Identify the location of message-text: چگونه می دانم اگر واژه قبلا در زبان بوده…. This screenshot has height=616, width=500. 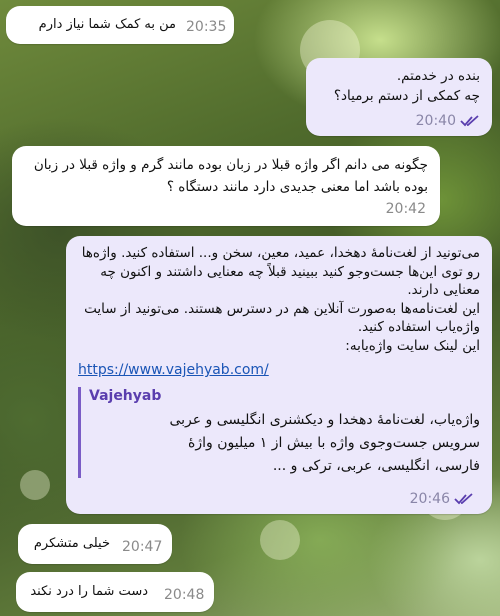
(230, 176).